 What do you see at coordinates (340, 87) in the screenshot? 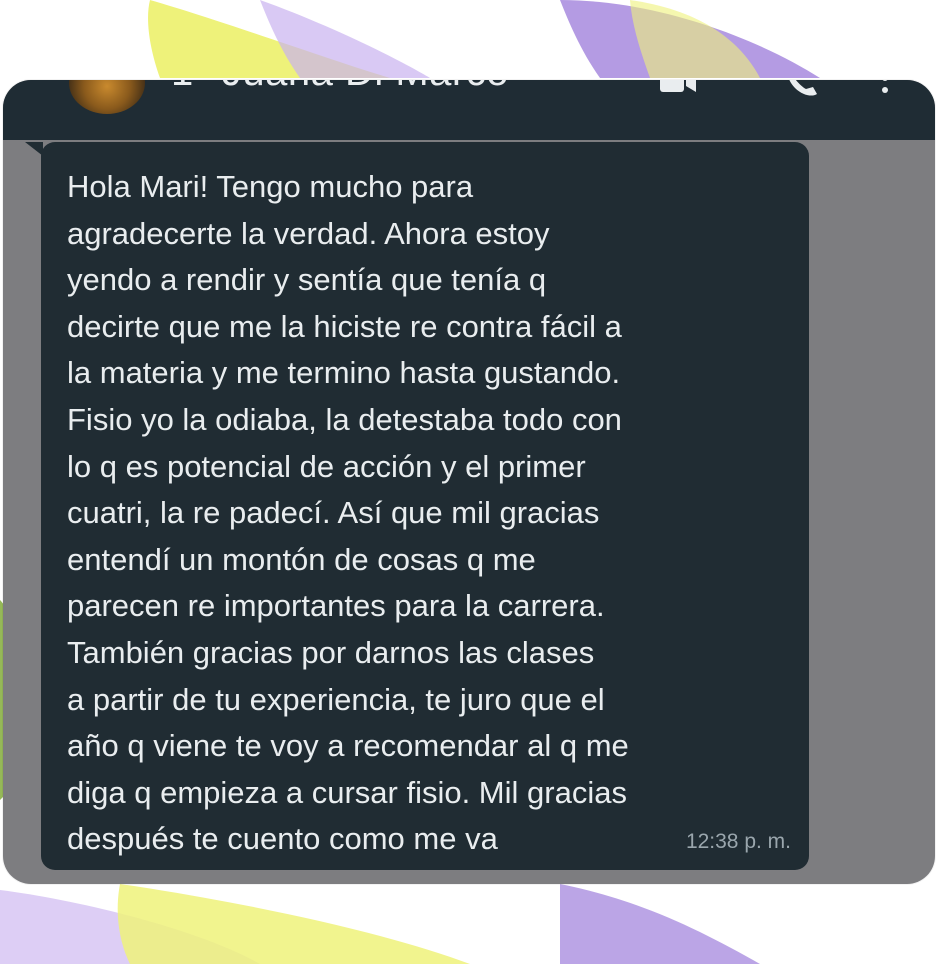
I see `contact-name: 1° Juana Di Marco` at bounding box center [340, 87].